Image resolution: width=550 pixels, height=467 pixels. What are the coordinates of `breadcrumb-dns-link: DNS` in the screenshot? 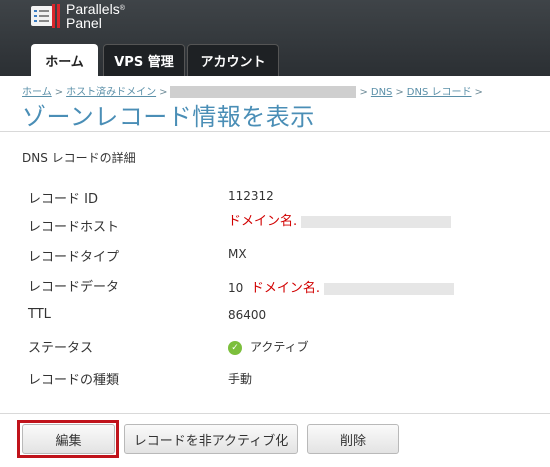 It's located at (382, 92).